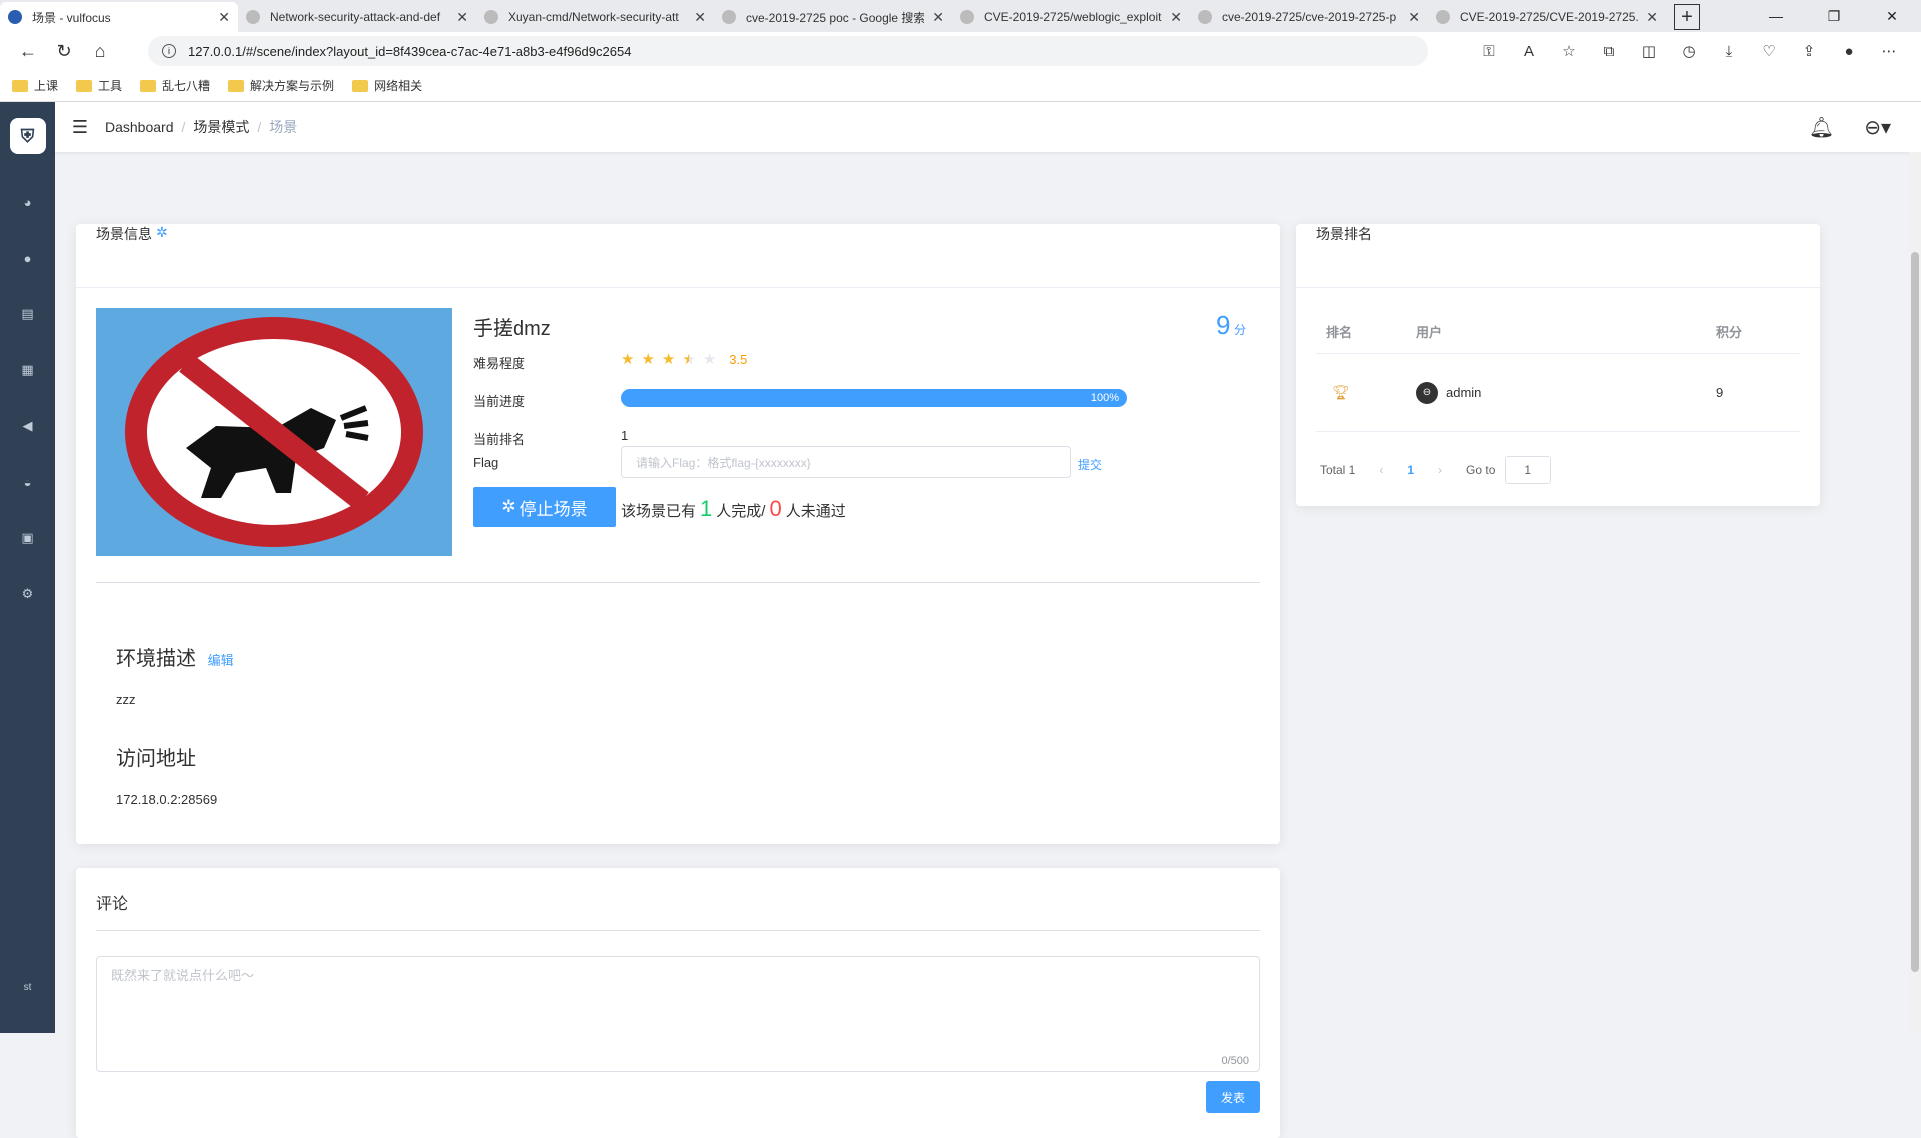  What do you see at coordinates (595, 17) in the screenshot?
I see `browser-tab-3: Xuyan-cmd/Network-security-att ✕` at bounding box center [595, 17].